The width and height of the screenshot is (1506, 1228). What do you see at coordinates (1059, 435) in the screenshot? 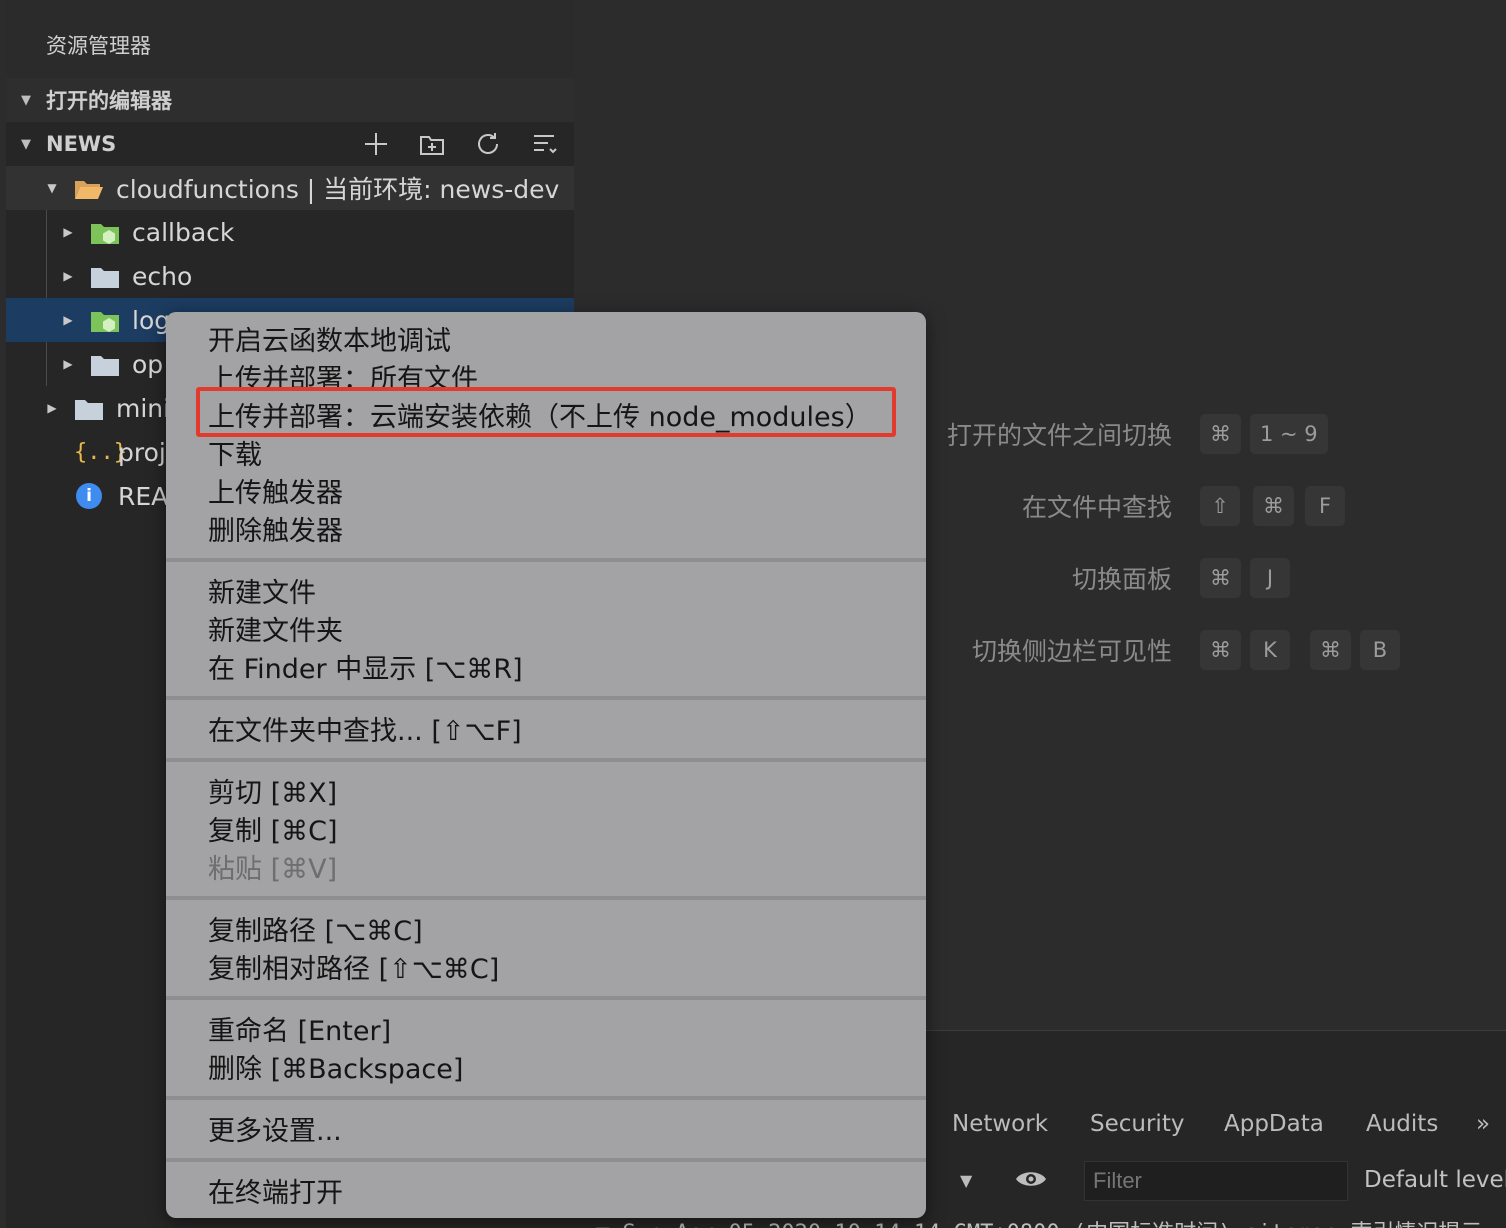
I see `shortcut-label: 打开的文件之间切换` at bounding box center [1059, 435].